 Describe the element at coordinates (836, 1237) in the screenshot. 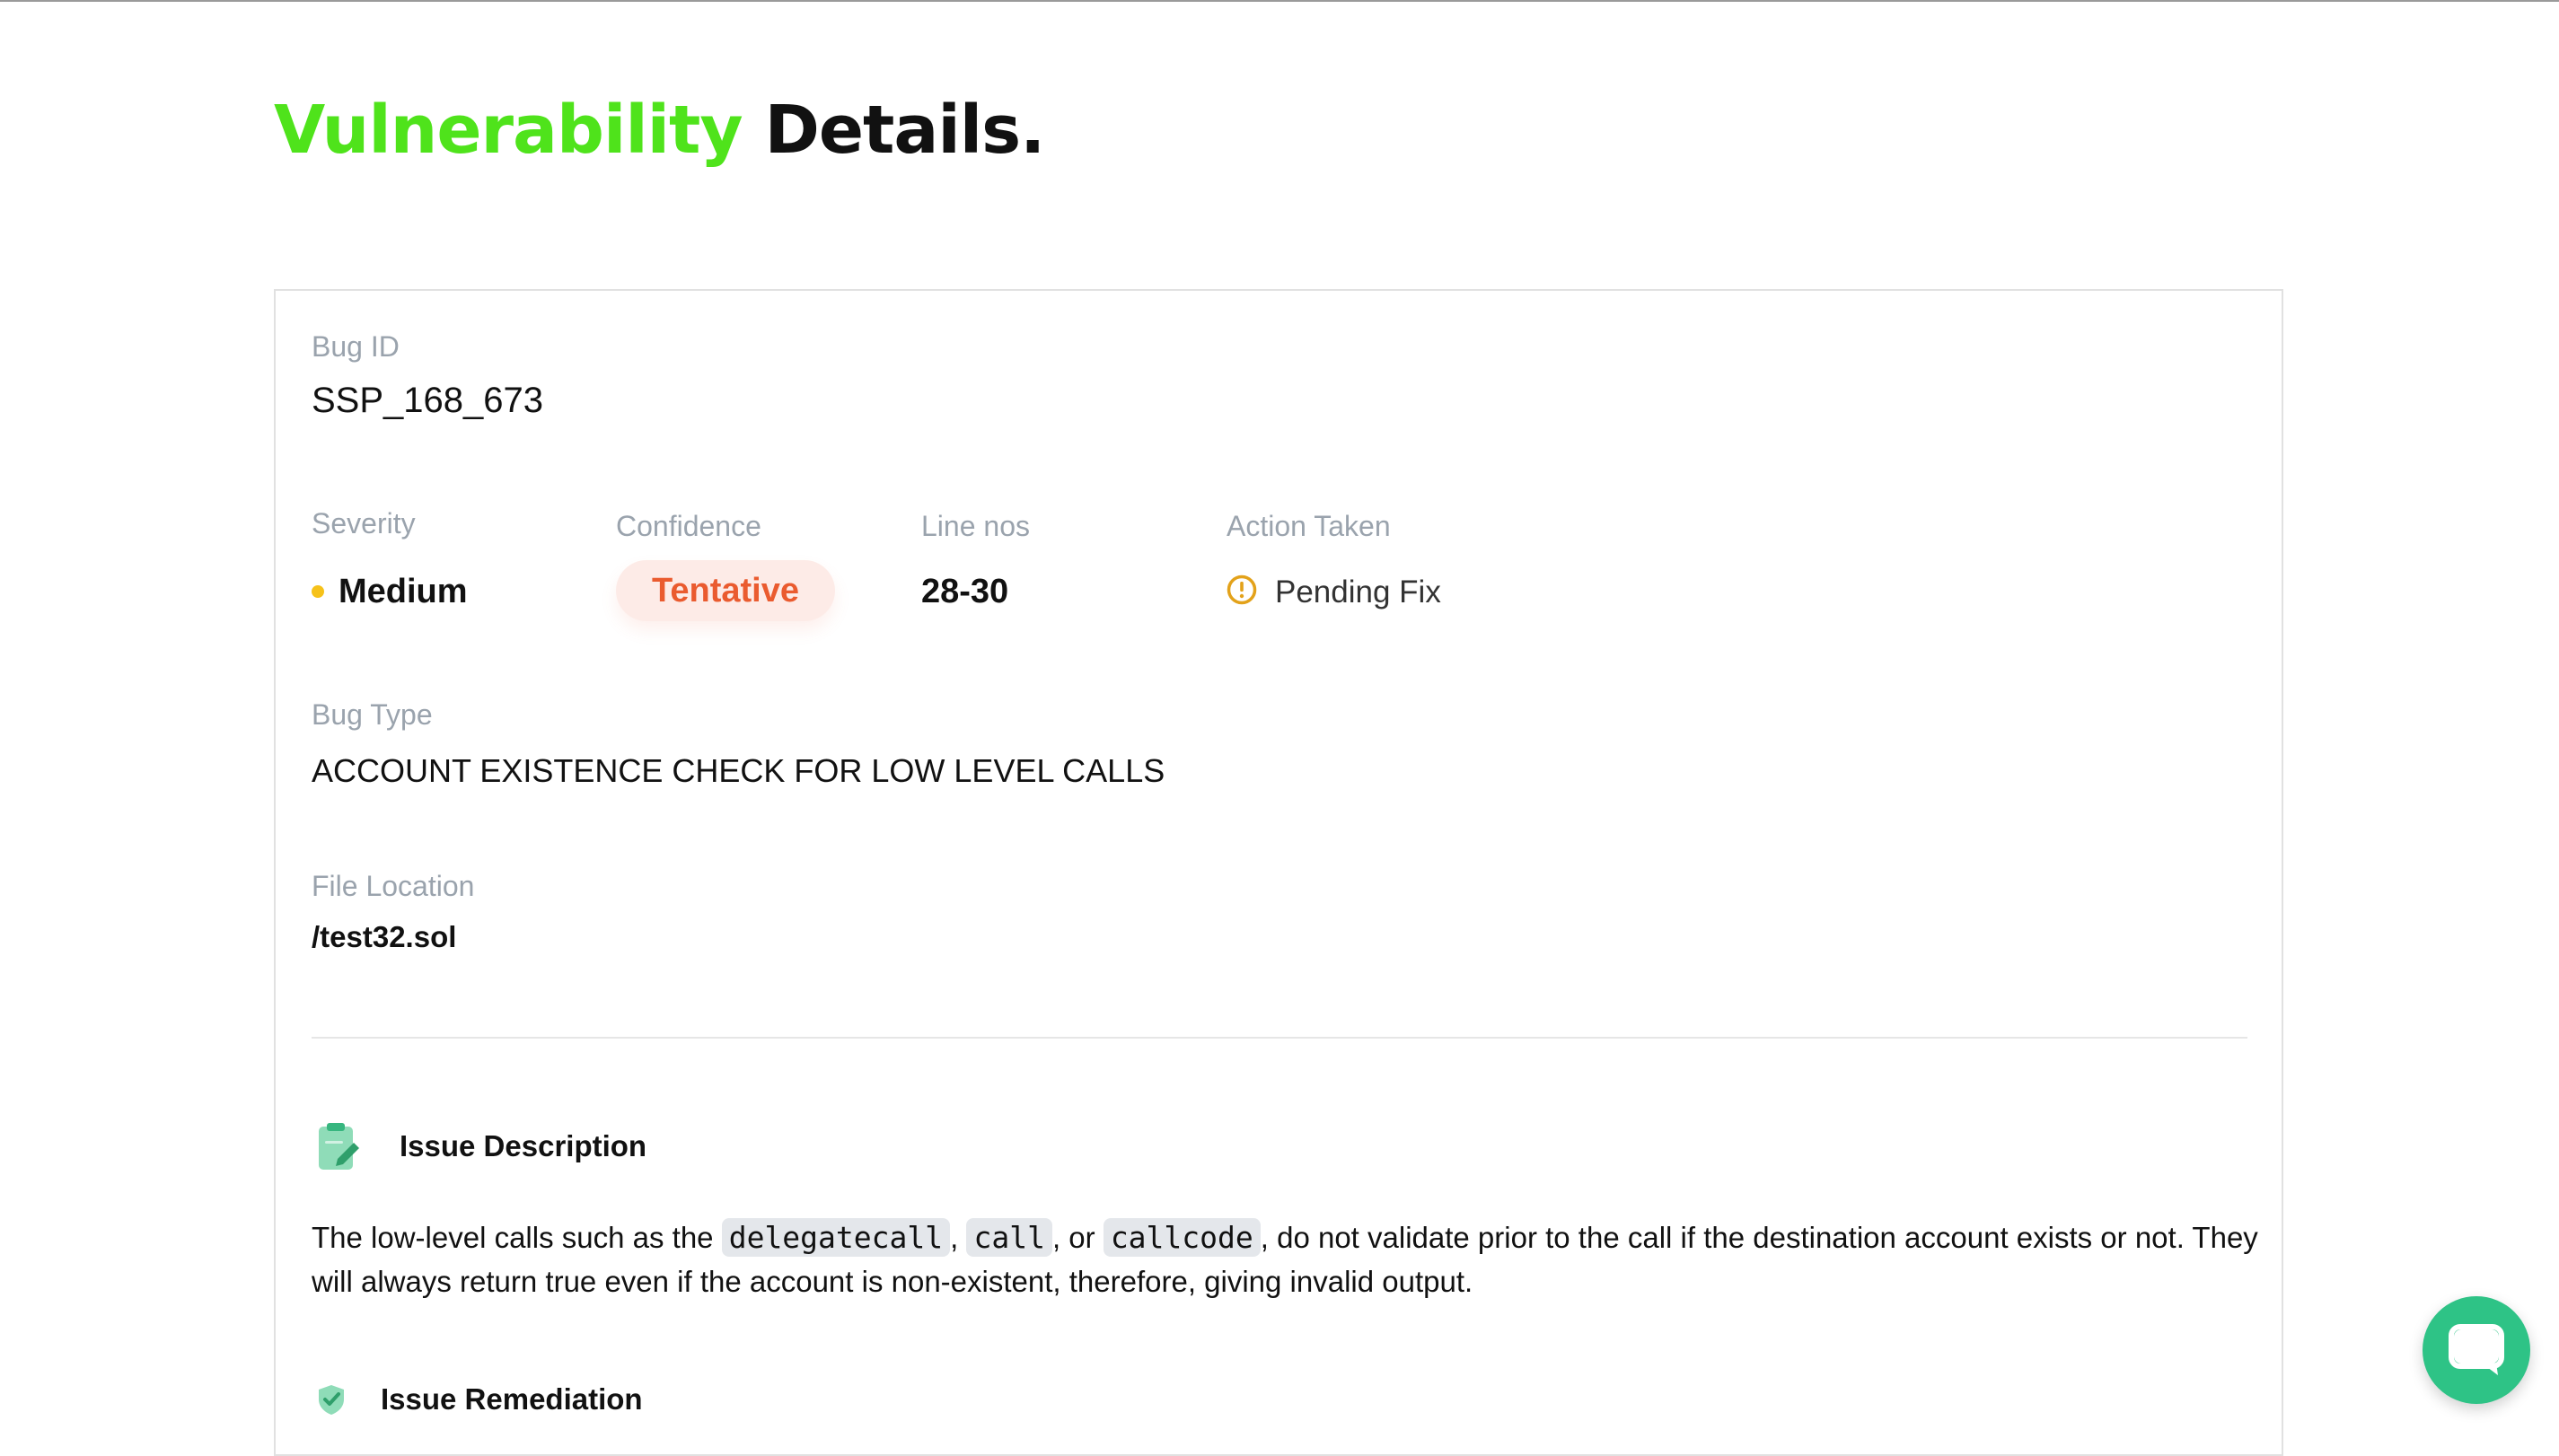

I see `code-delegatecall: delegatecall` at that location.